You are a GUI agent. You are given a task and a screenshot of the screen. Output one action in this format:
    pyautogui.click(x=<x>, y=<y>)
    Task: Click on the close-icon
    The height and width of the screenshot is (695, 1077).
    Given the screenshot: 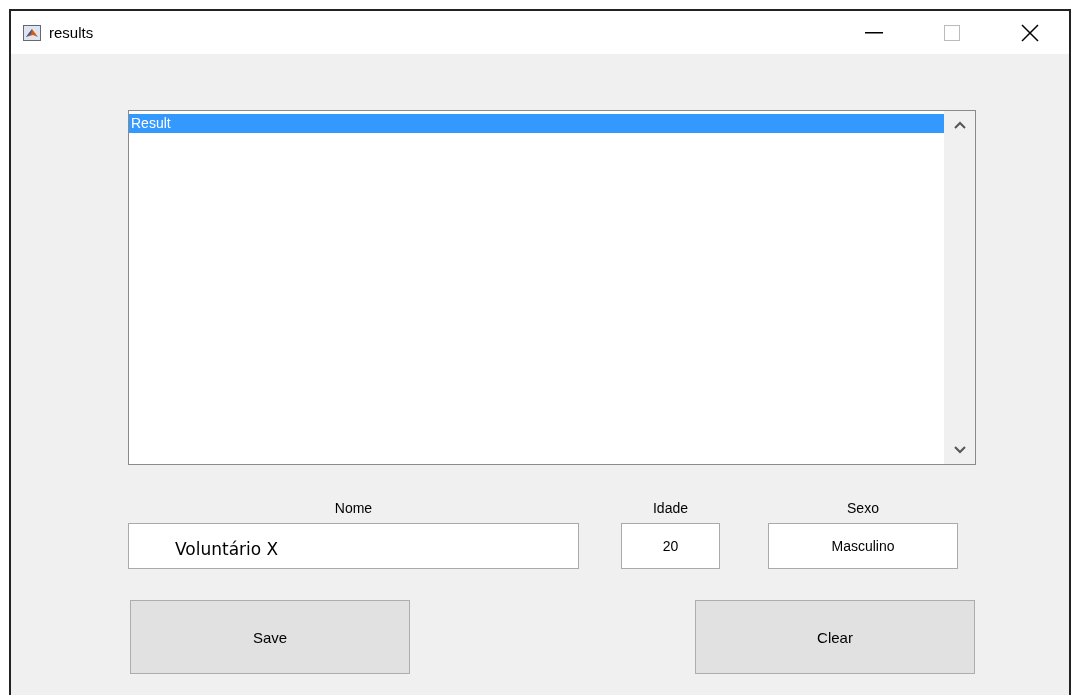 What is the action you would take?
    pyautogui.click(x=1030, y=32)
    